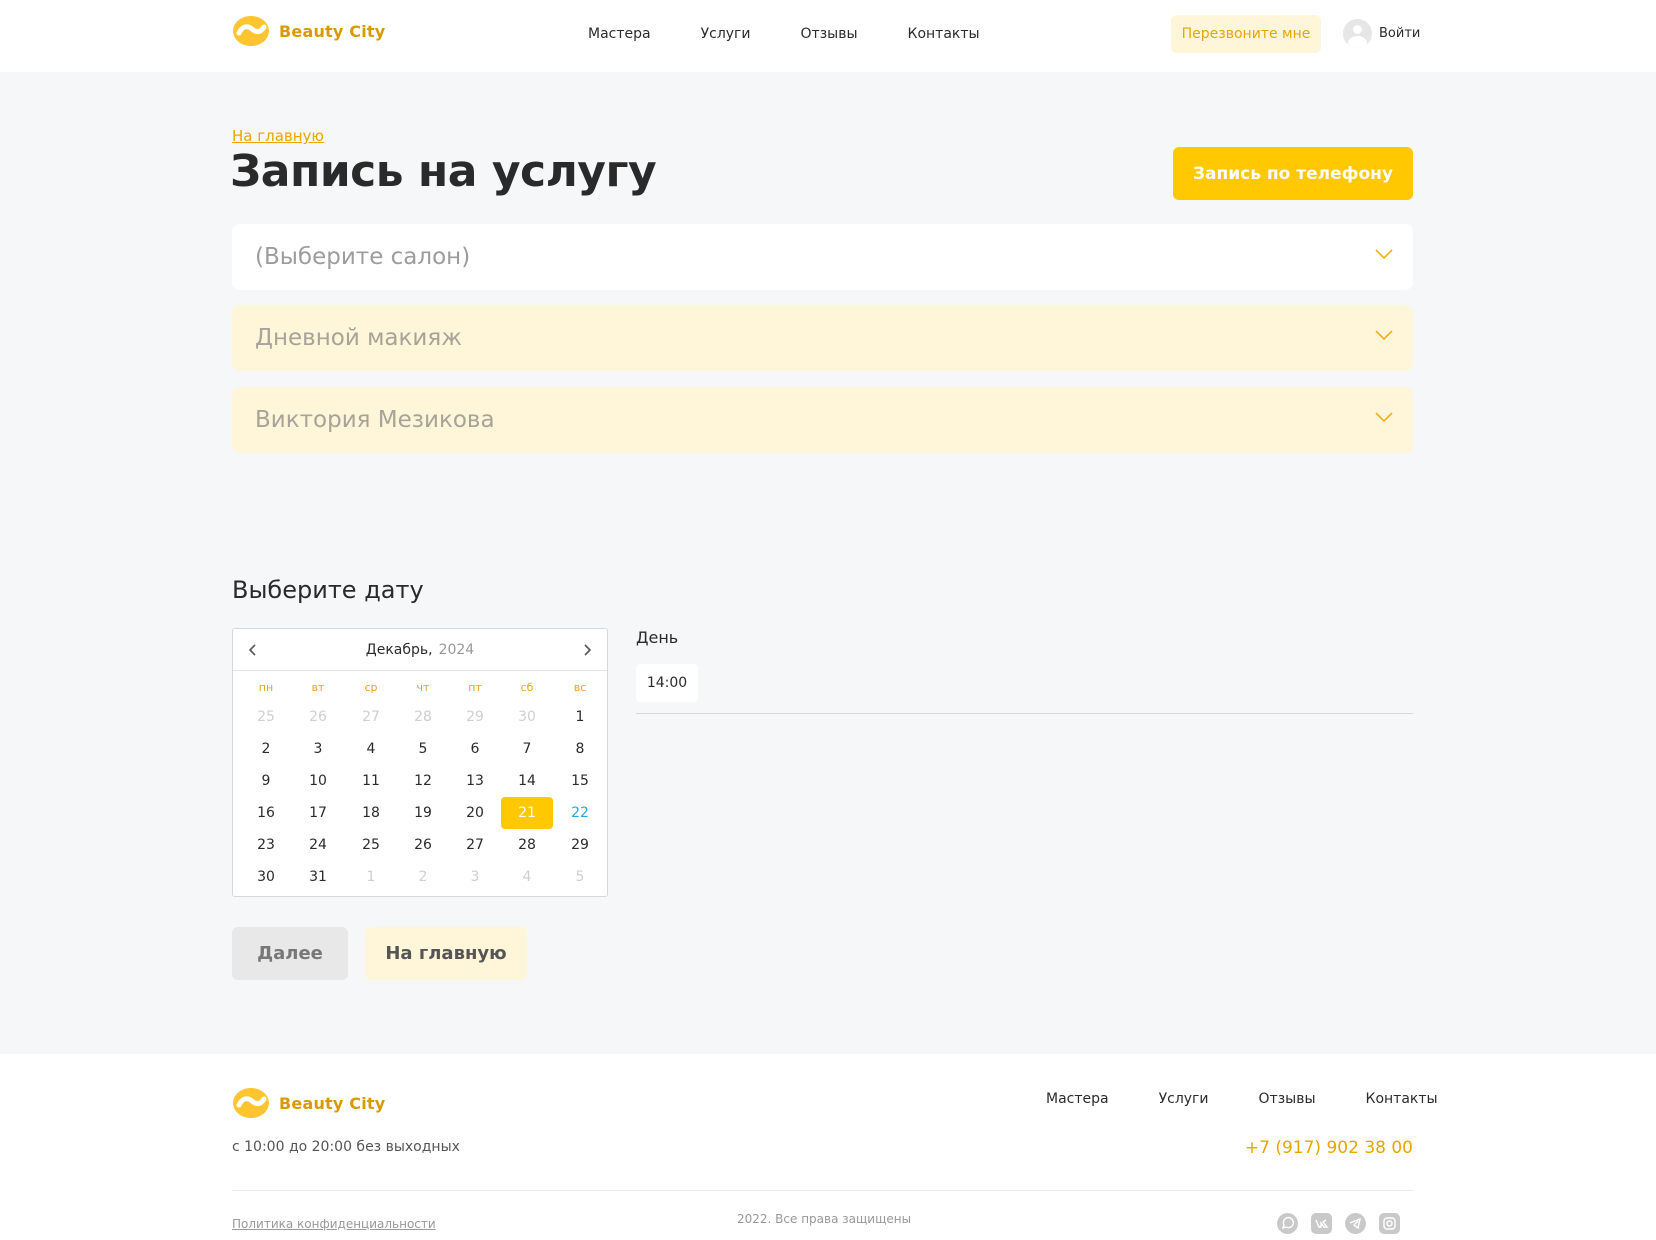 The image size is (1656, 1240). I want to click on footer-phone: +7 (917) 902 38 00, so click(1329, 1148).